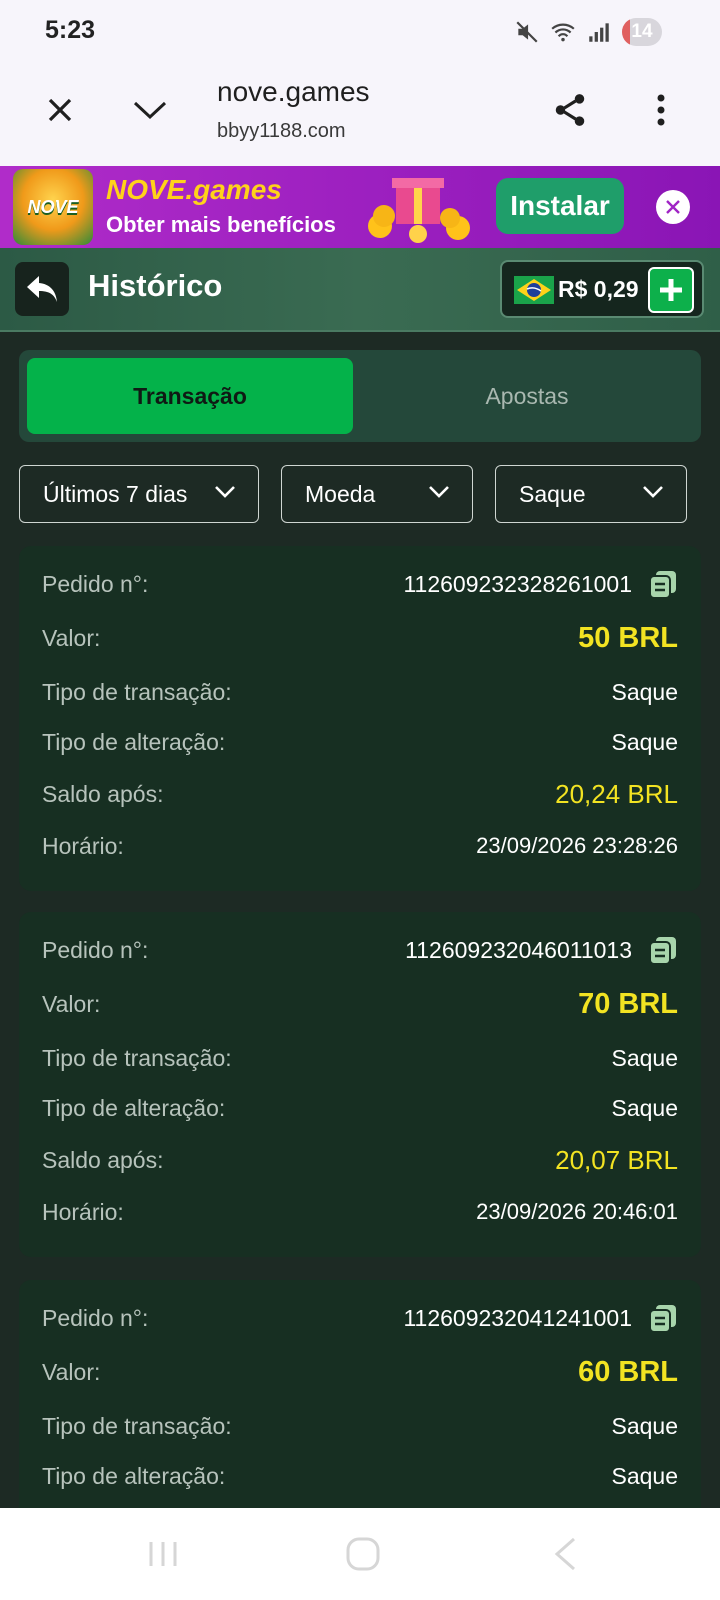  I want to click on browser-toolbar: nove.games bbyy1188.com, so click(360, 114).